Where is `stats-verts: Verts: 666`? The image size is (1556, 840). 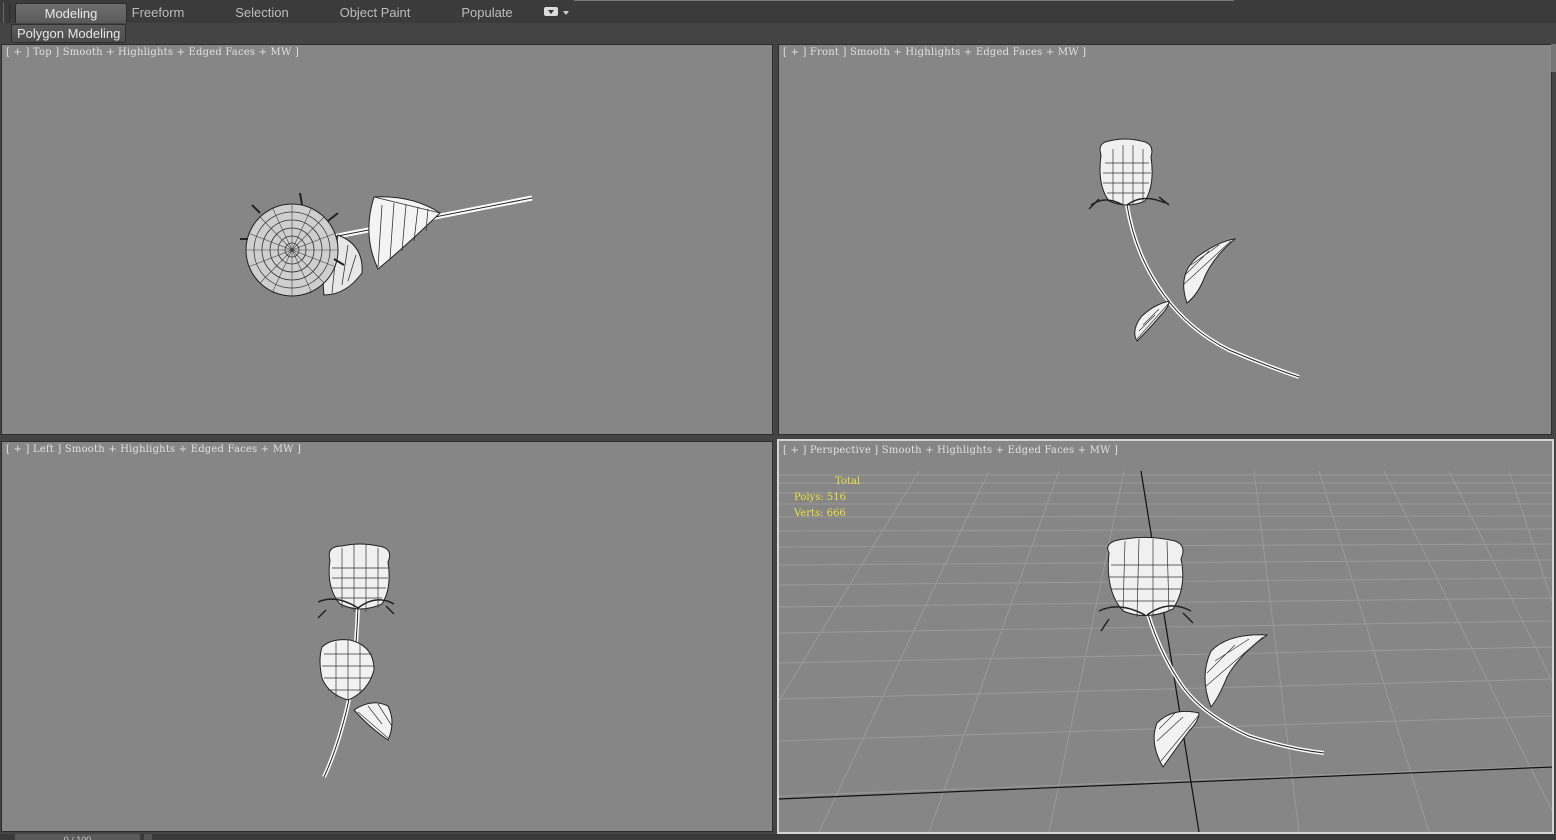 stats-verts: Verts: 666 is located at coordinates (820, 513).